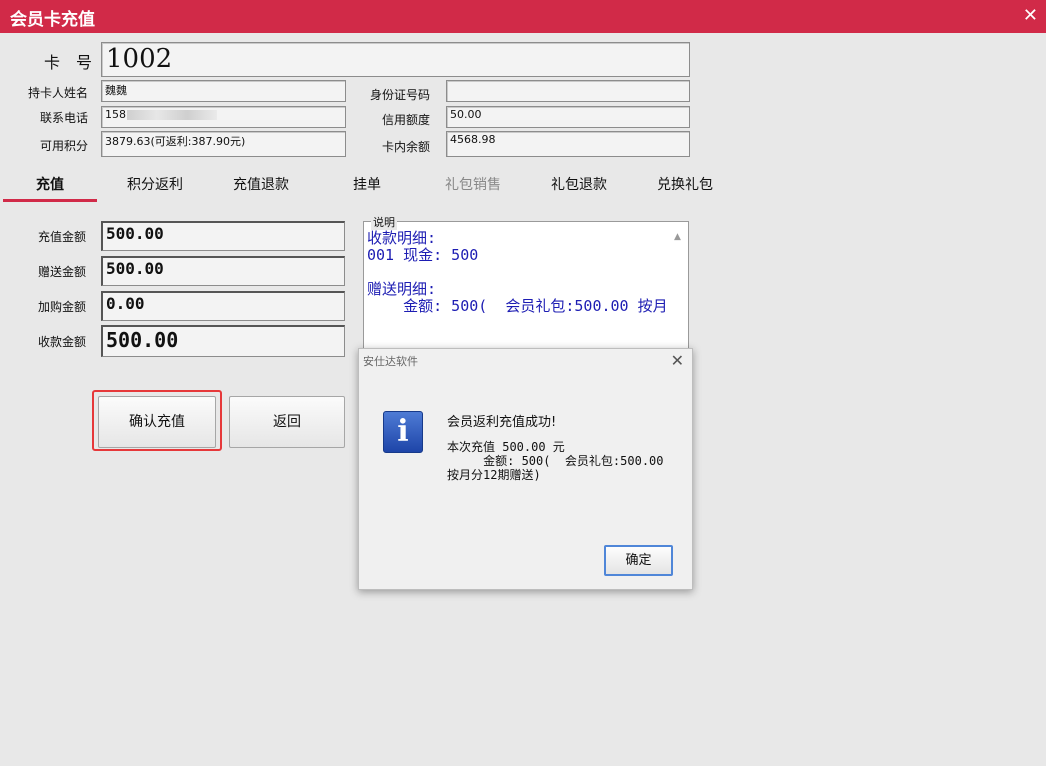 The image size is (1046, 766). What do you see at coordinates (223, 91) in the screenshot?
I see `holder-name-field: 魏魏` at bounding box center [223, 91].